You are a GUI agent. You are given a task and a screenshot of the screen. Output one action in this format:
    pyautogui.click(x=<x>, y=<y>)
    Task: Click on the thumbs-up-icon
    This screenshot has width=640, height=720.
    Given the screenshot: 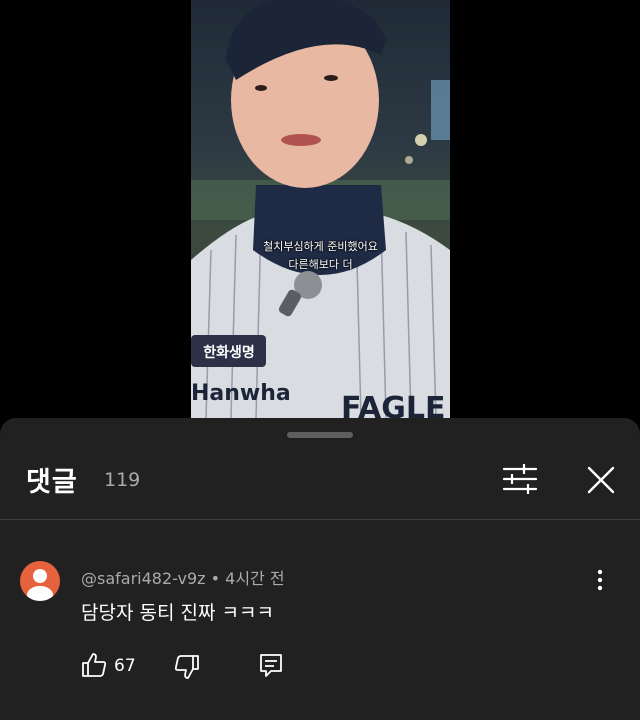 What is the action you would take?
    pyautogui.click(x=94, y=665)
    